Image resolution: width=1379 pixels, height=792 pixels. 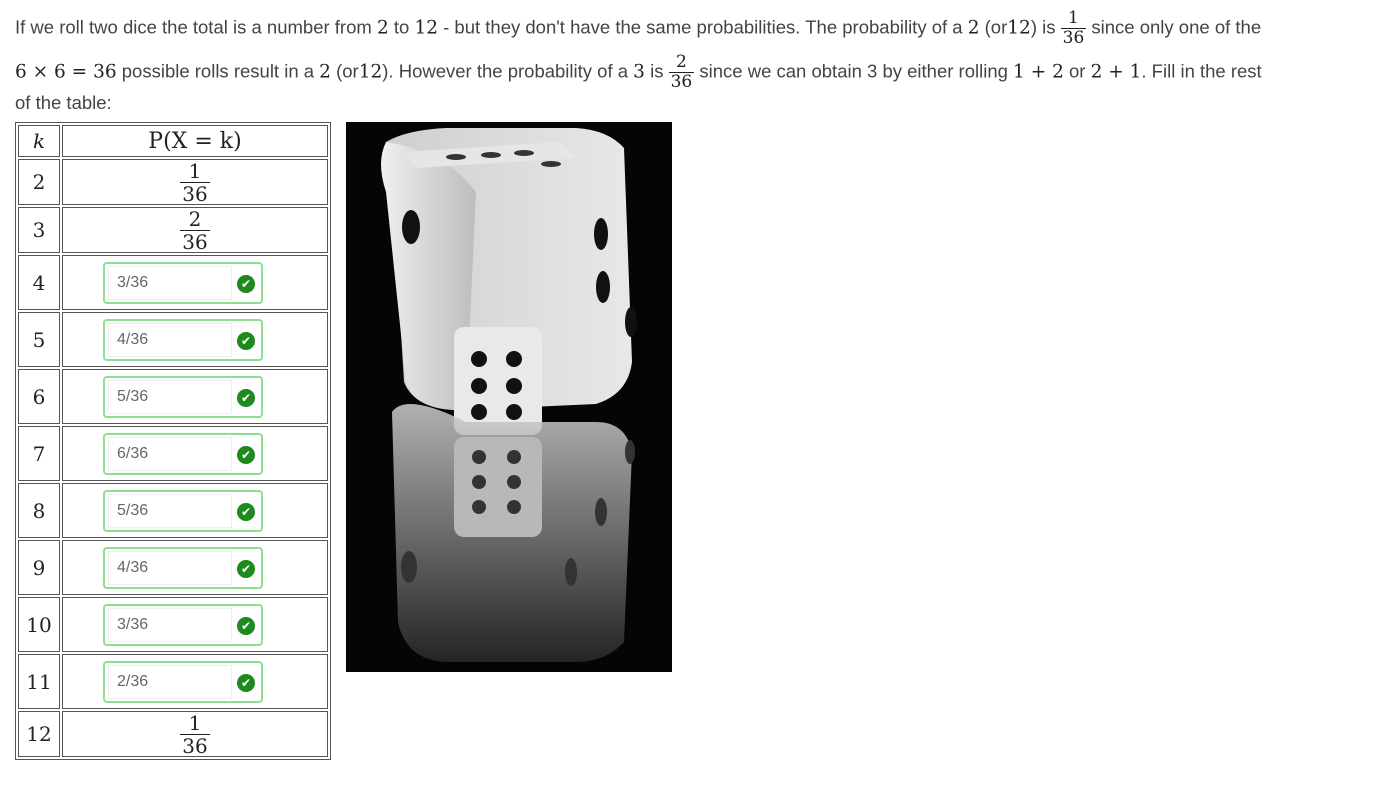 I want to click on text: ) is, so click(x=1043, y=27).